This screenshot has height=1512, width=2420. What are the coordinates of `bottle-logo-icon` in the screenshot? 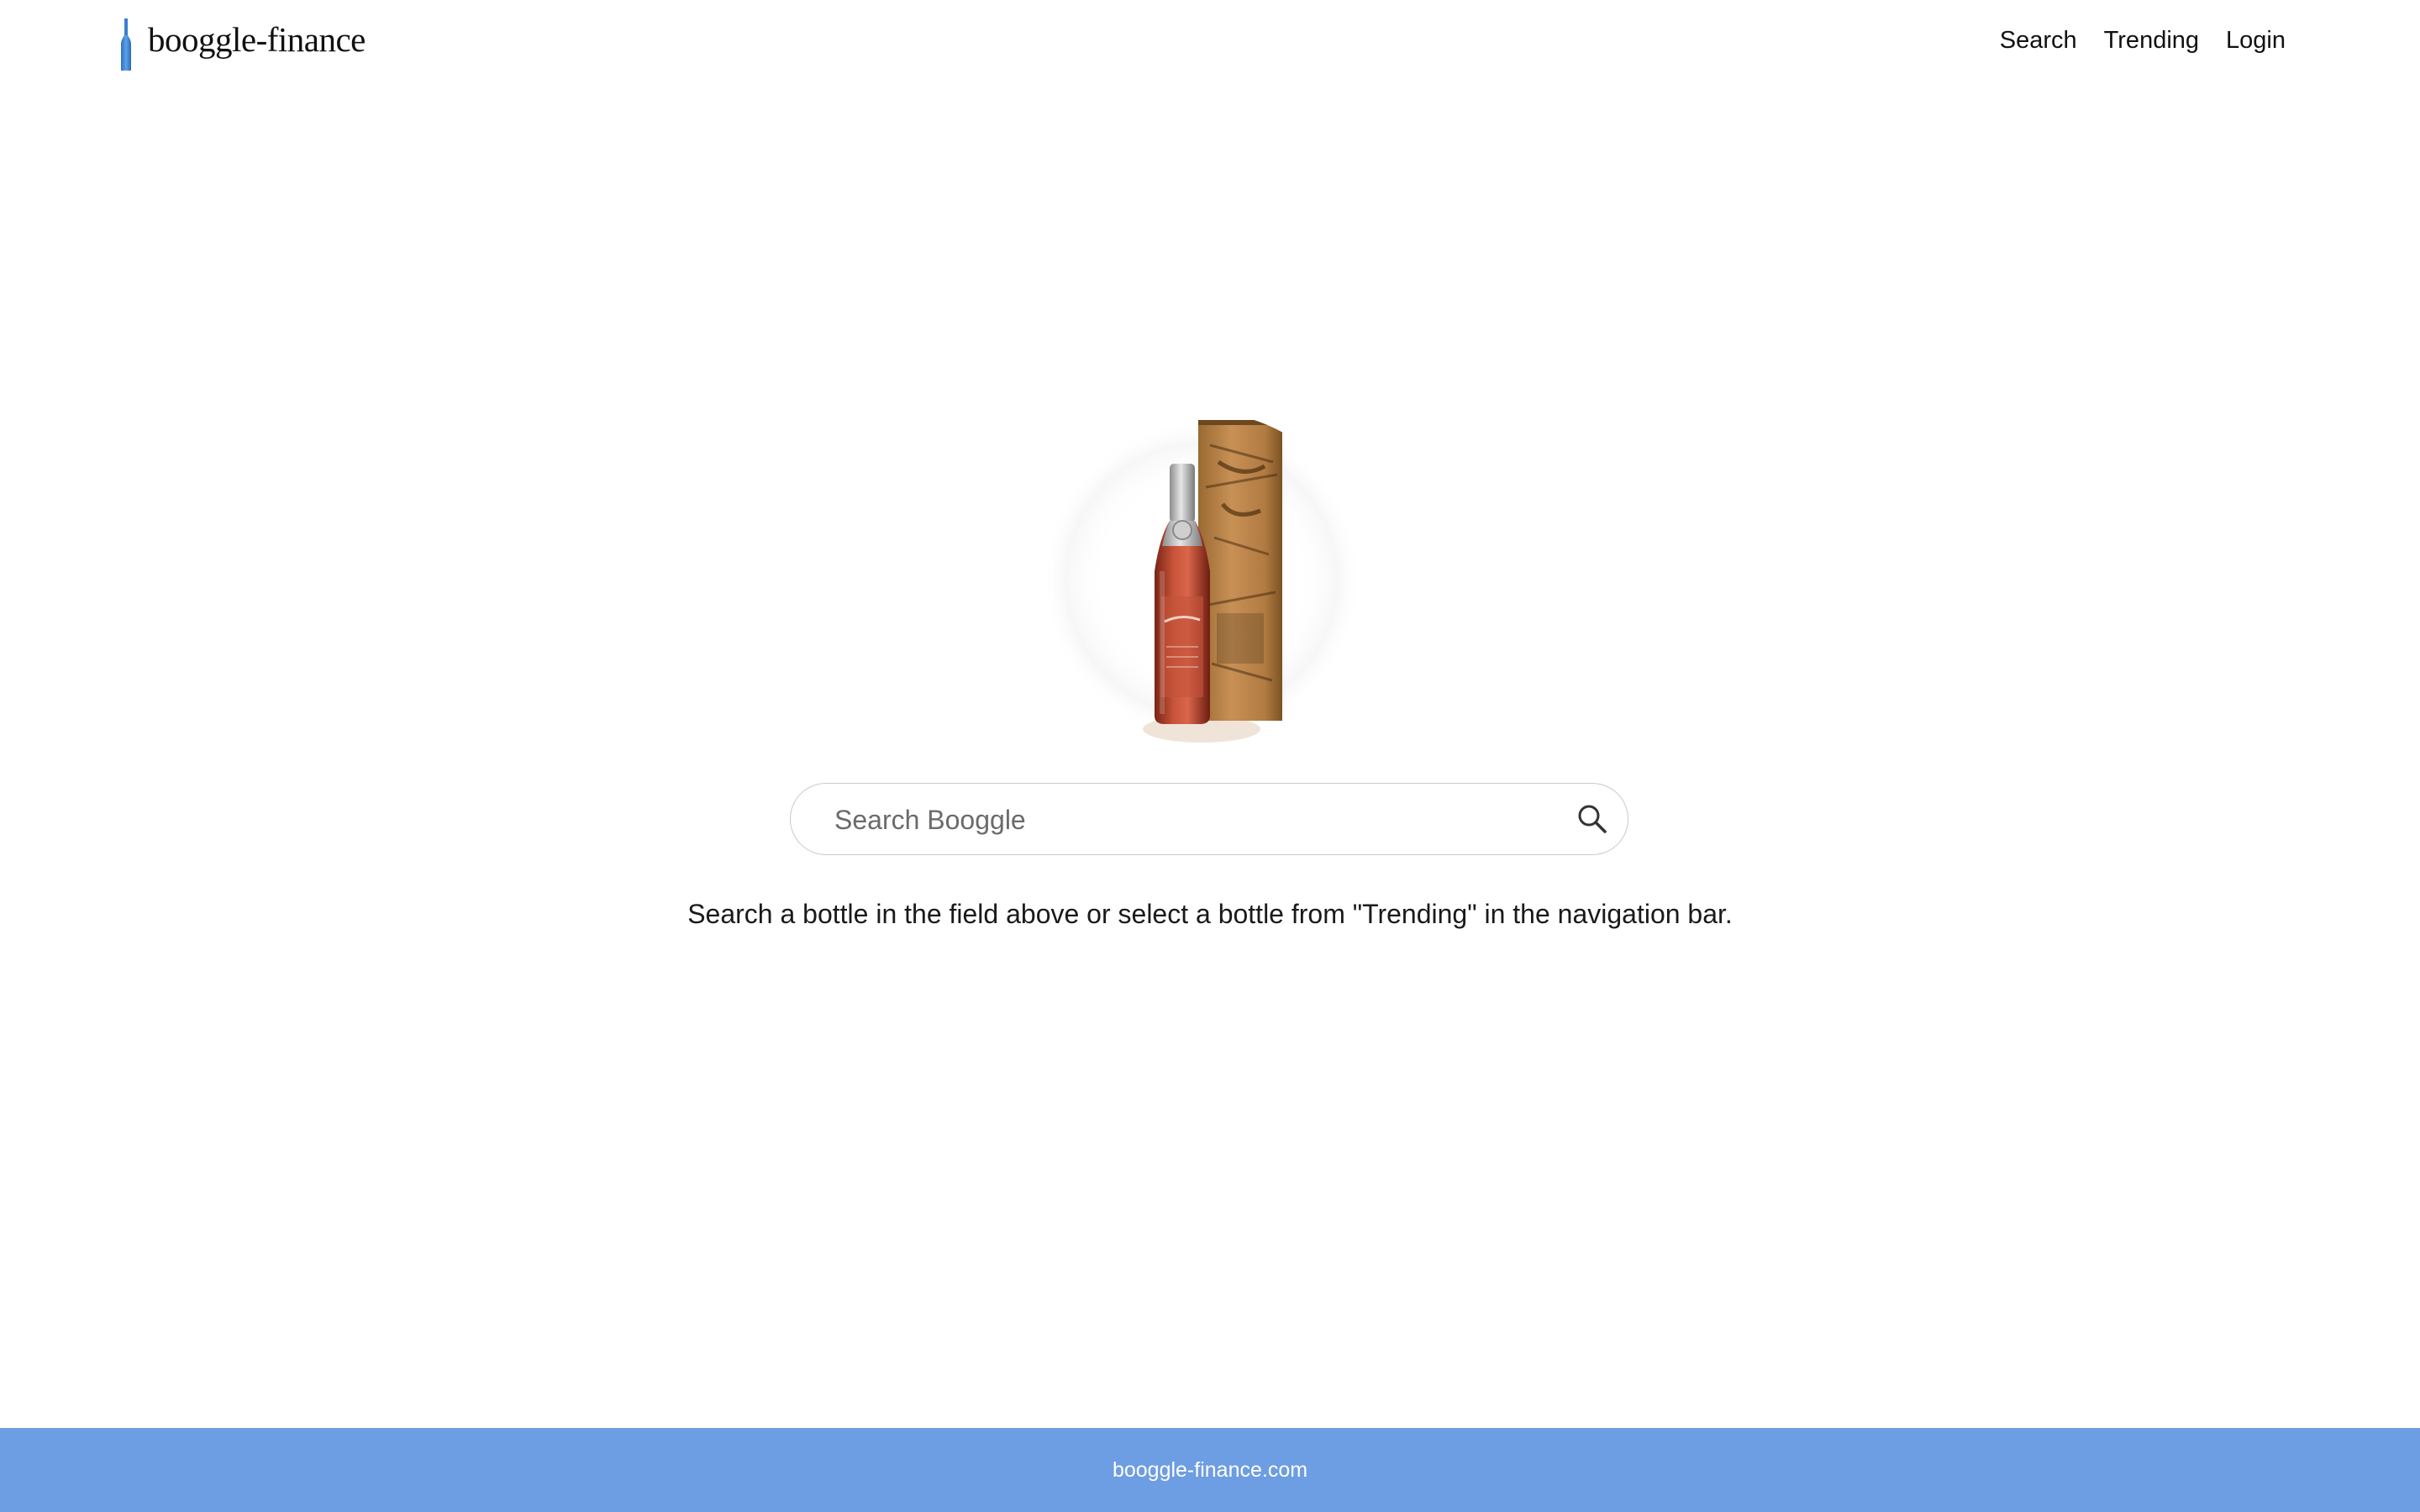 It's located at (126, 44).